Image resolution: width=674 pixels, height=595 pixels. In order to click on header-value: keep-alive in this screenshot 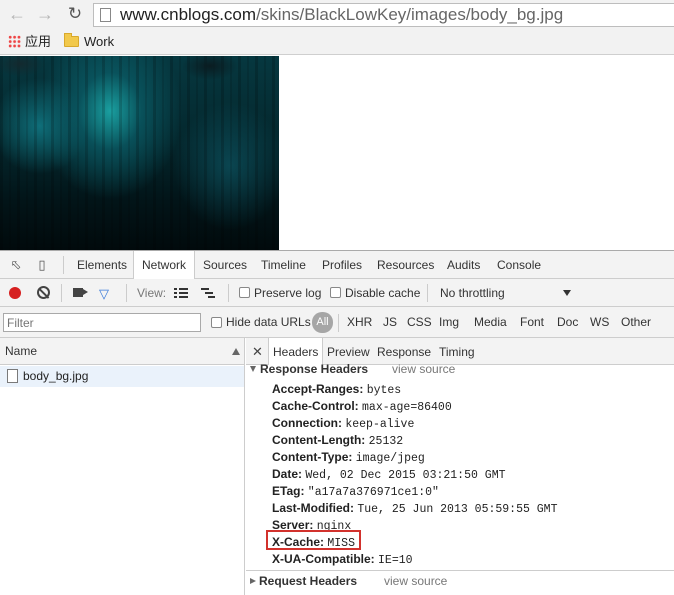, I will do `click(380, 424)`.